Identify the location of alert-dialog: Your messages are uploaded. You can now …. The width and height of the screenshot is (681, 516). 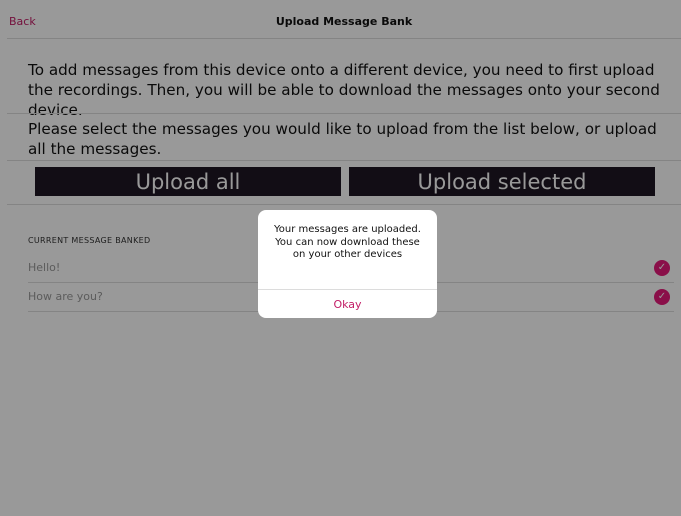
(347, 264).